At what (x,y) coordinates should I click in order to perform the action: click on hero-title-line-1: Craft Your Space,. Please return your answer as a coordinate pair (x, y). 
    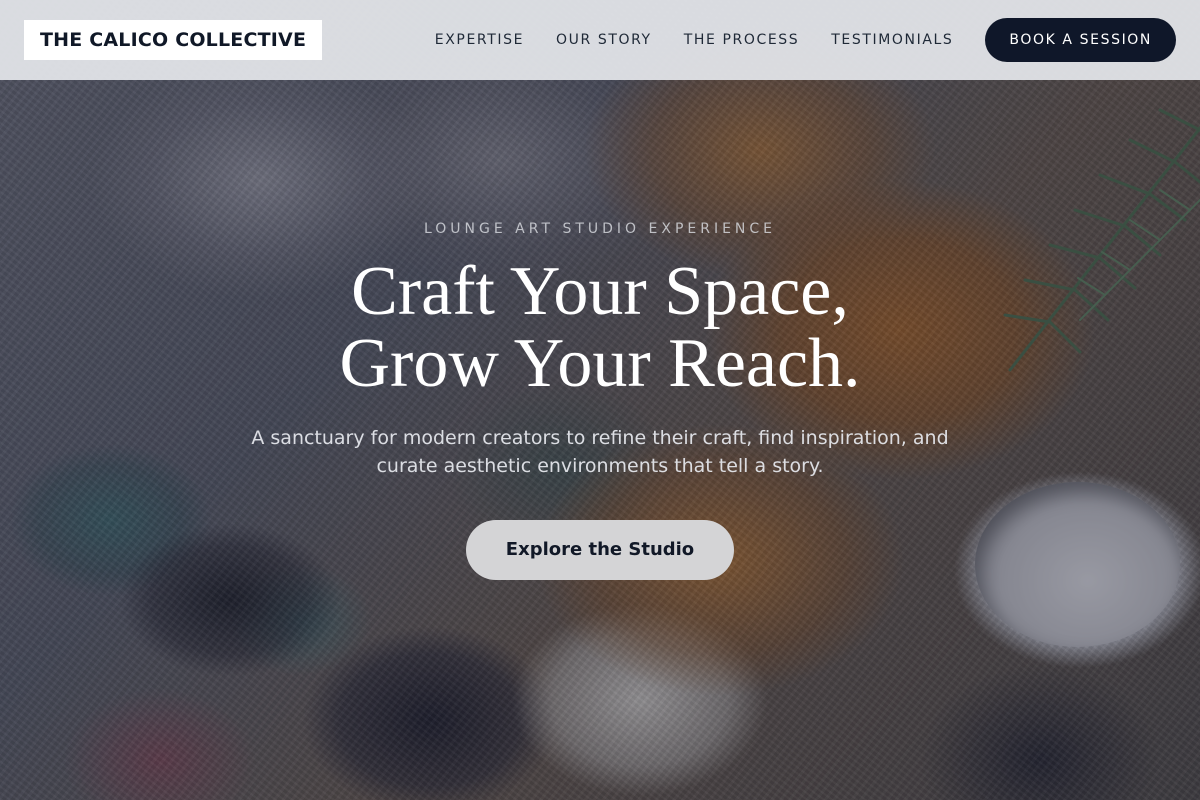
    Looking at the image, I should click on (600, 291).